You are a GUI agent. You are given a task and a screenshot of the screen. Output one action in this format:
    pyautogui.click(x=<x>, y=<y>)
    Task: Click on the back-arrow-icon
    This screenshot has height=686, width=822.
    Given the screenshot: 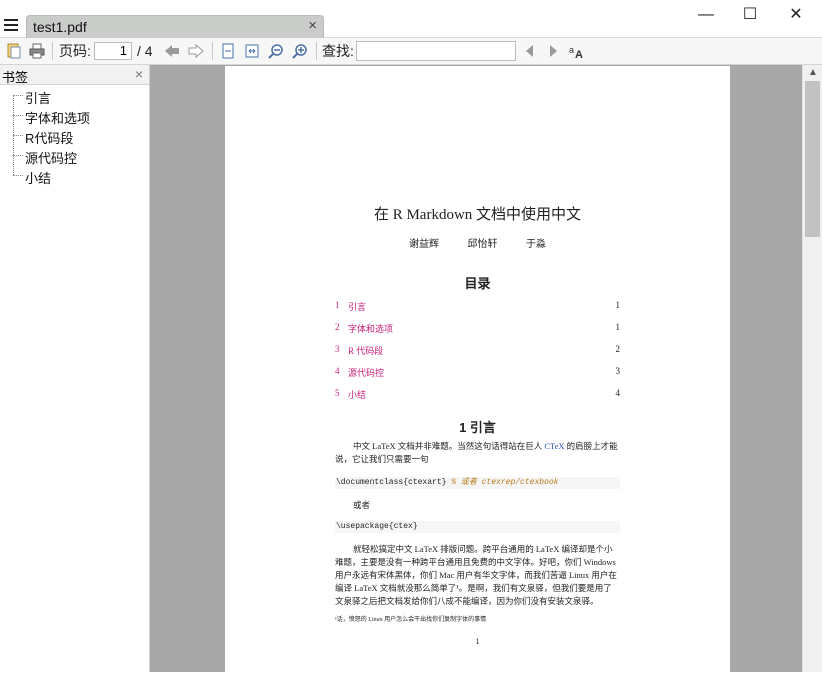 What is the action you would take?
    pyautogui.click(x=172, y=51)
    